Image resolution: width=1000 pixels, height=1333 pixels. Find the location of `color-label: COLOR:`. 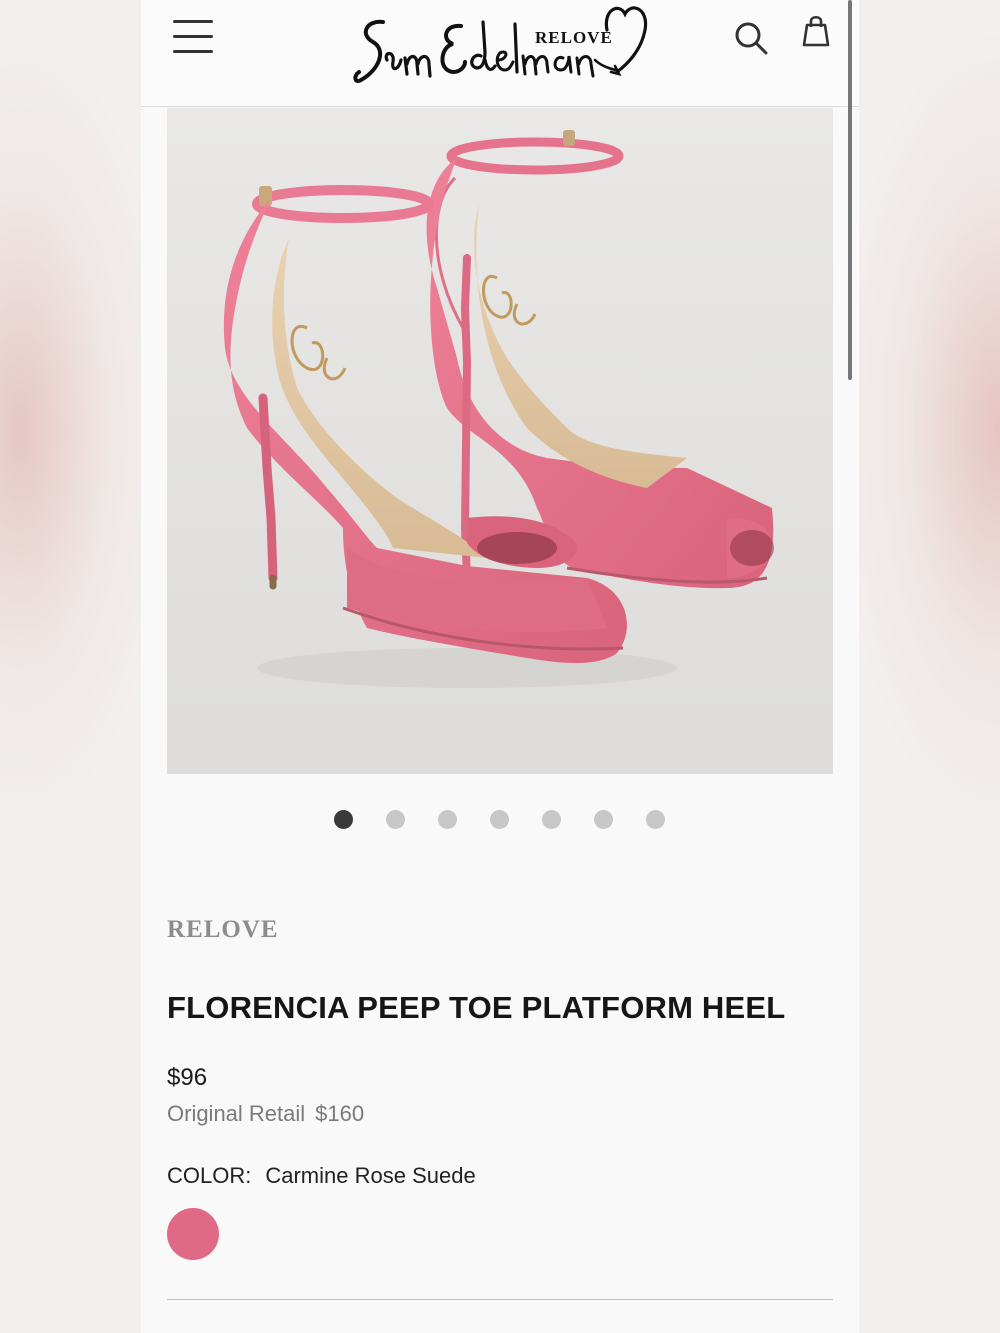

color-label: COLOR: is located at coordinates (209, 1175).